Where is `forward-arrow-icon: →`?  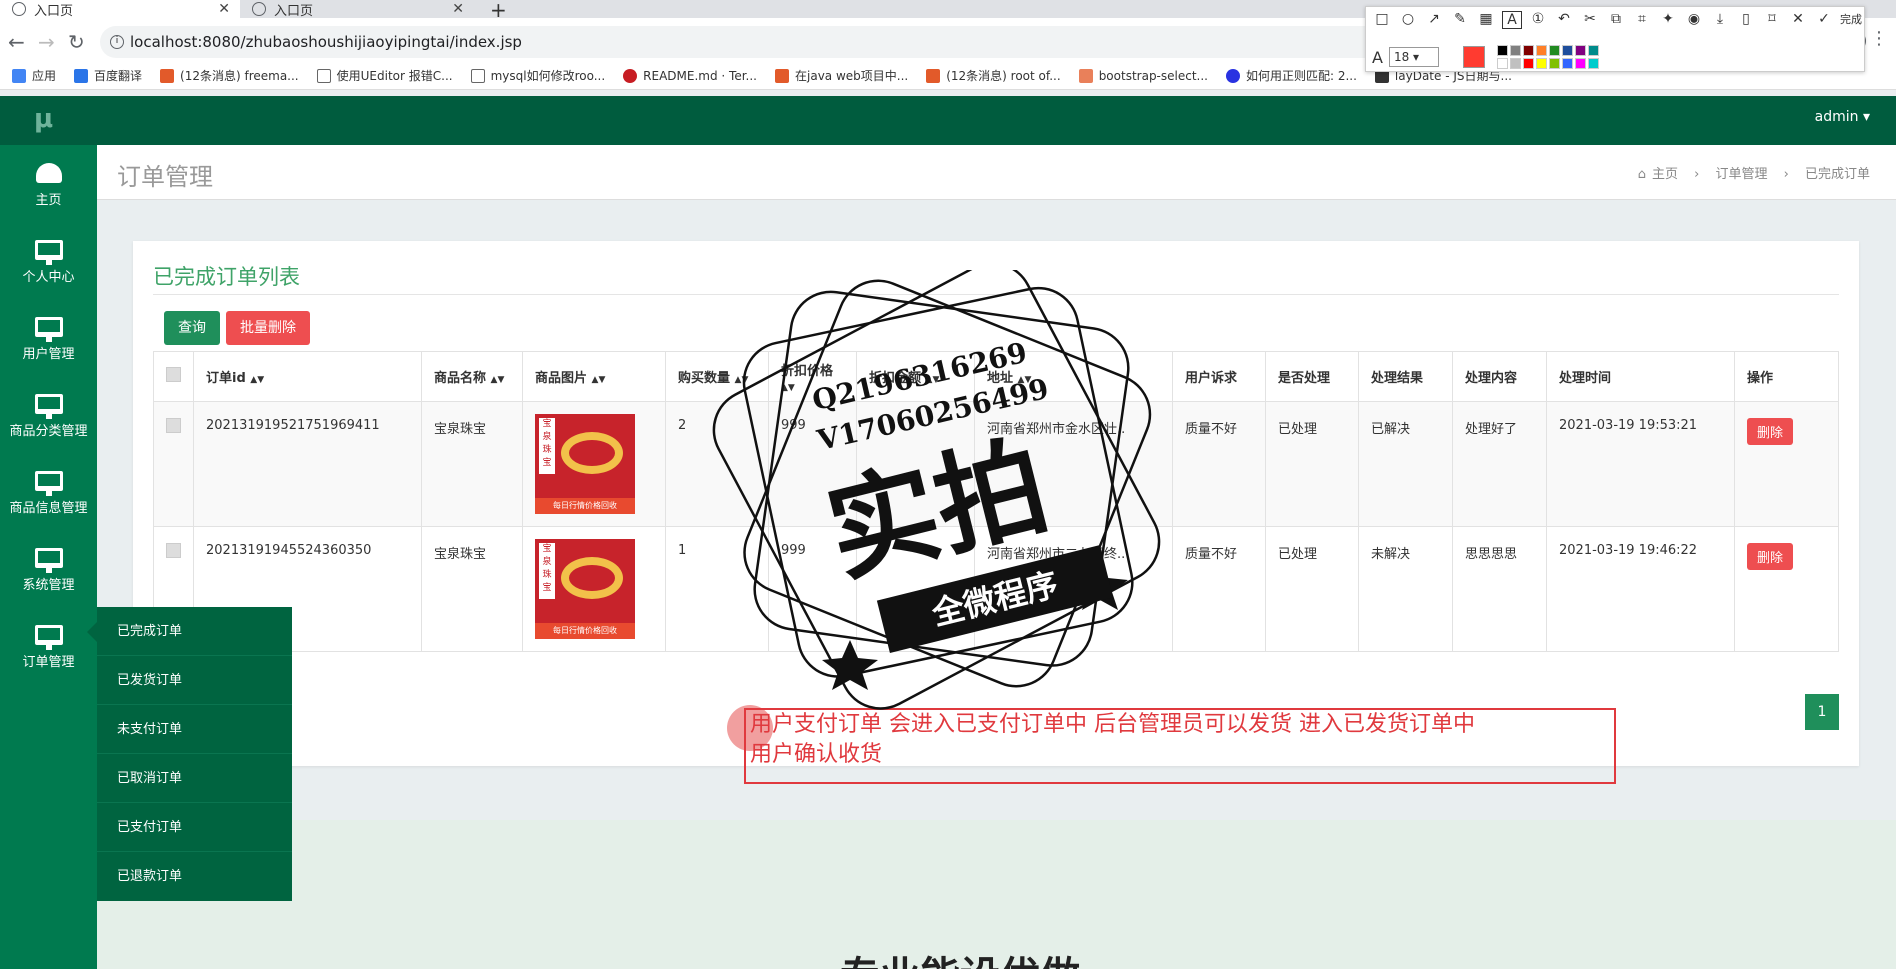 forward-arrow-icon: → is located at coordinates (46, 42).